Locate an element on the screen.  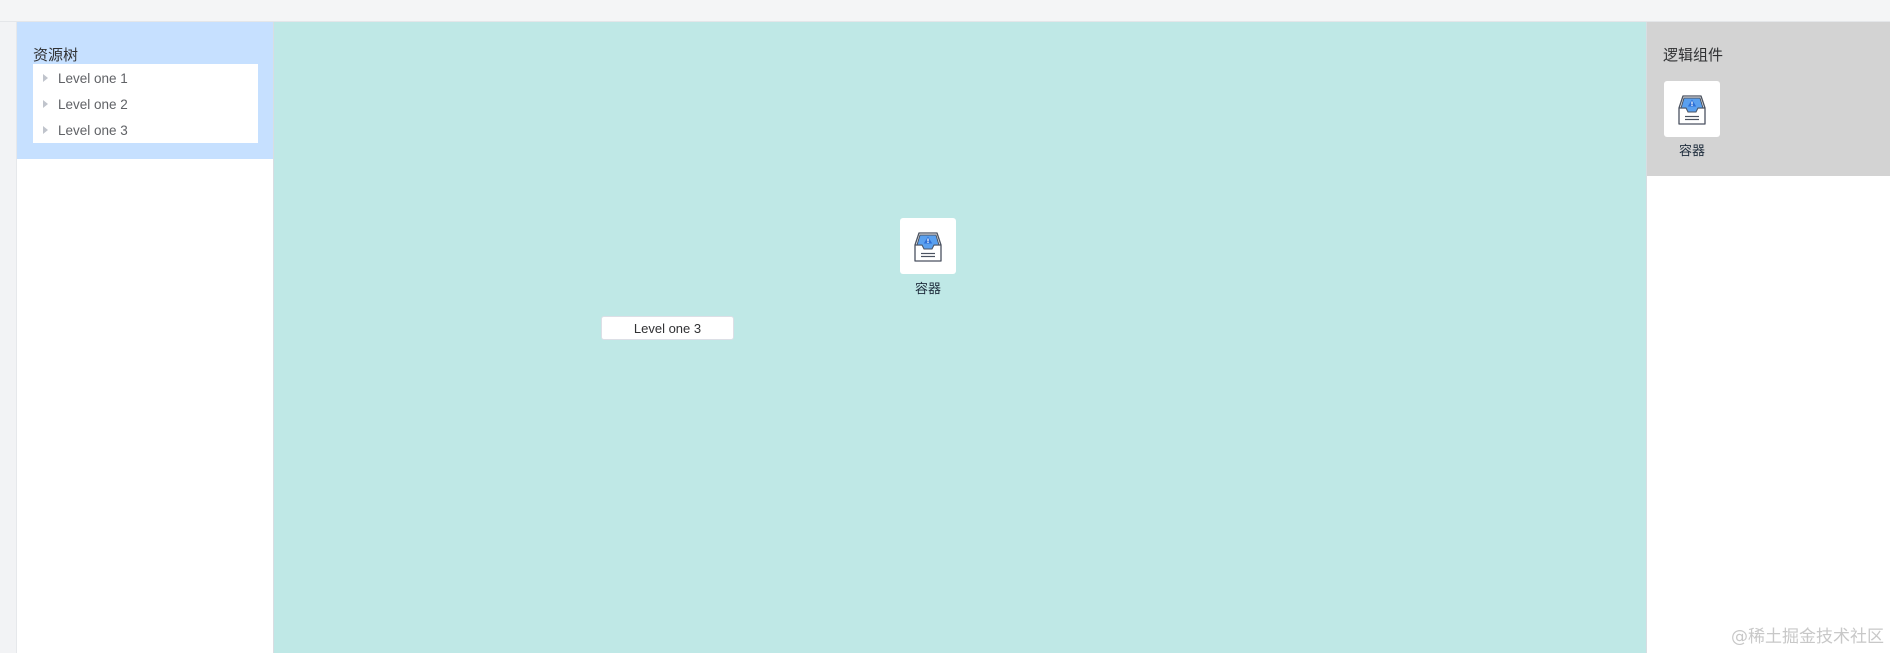
canvas-dropped-item: Level one 3 is located at coordinates (667, 328).